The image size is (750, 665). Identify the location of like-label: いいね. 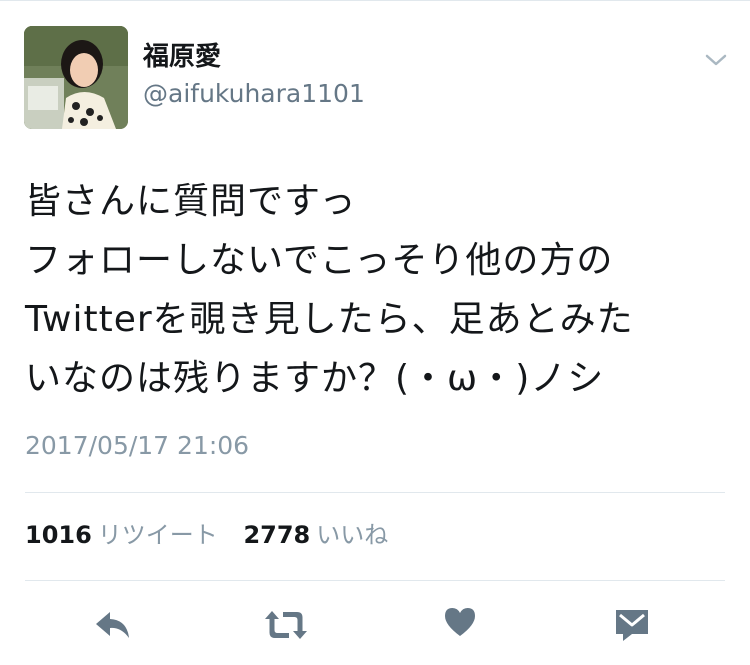
(352, 535).